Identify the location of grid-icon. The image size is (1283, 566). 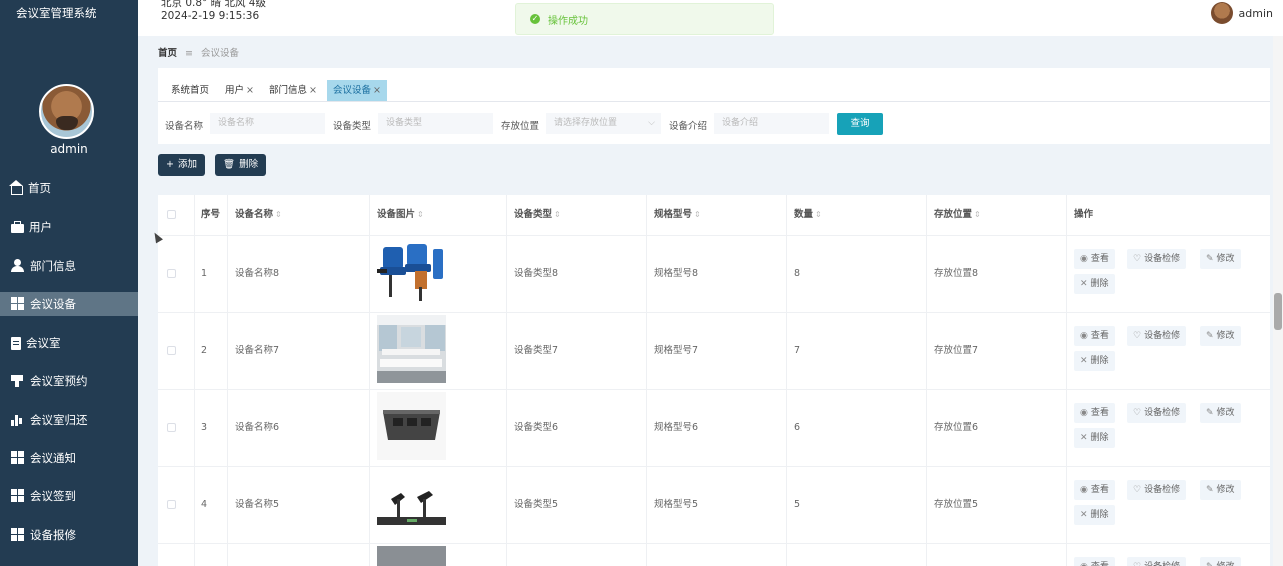
(18, 304).